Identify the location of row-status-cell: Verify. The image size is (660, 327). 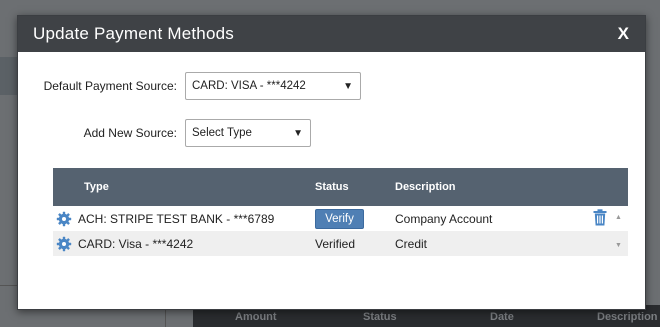
(355, 218).